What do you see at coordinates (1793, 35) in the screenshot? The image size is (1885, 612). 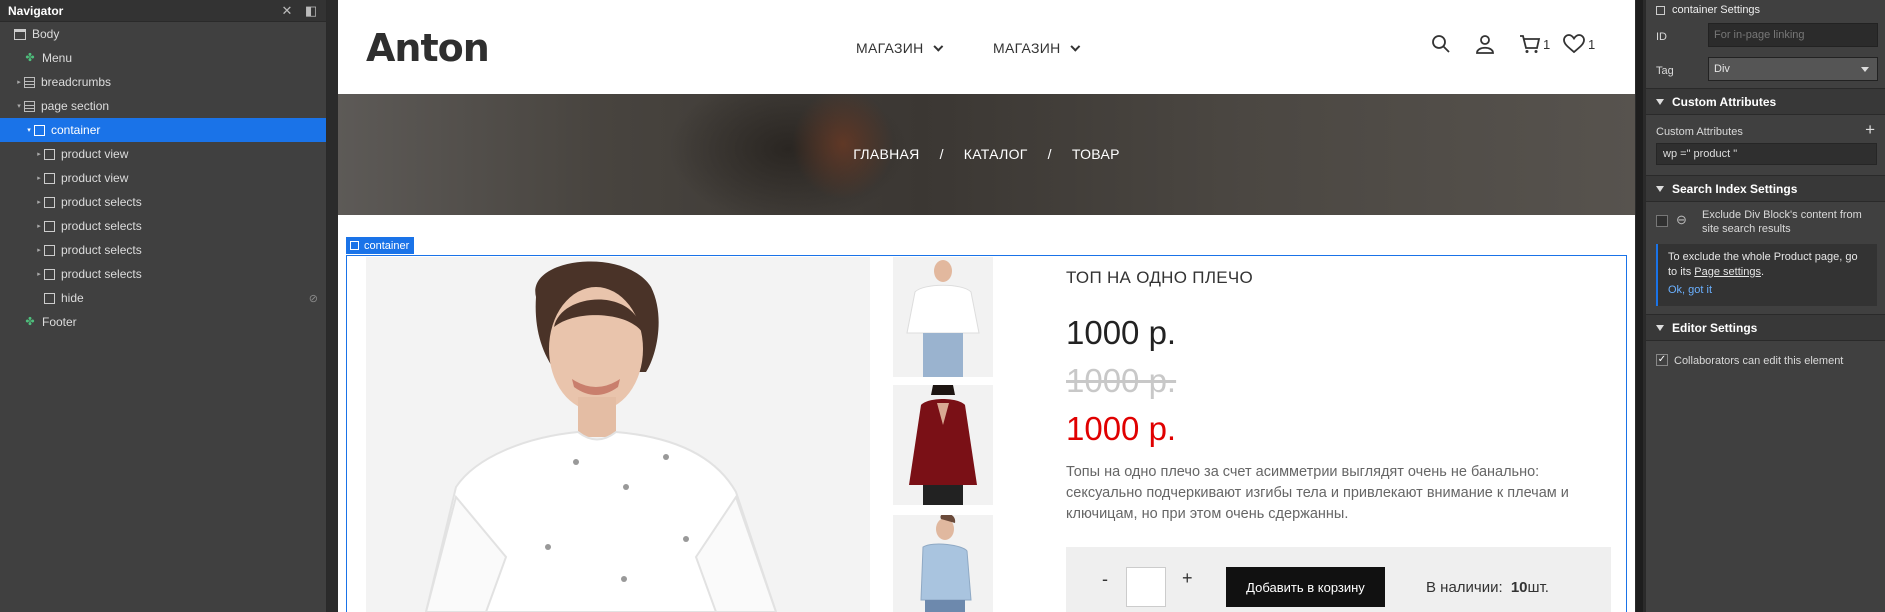 I see `id-input: For in-page linking` at bounding box center [1793, 35].